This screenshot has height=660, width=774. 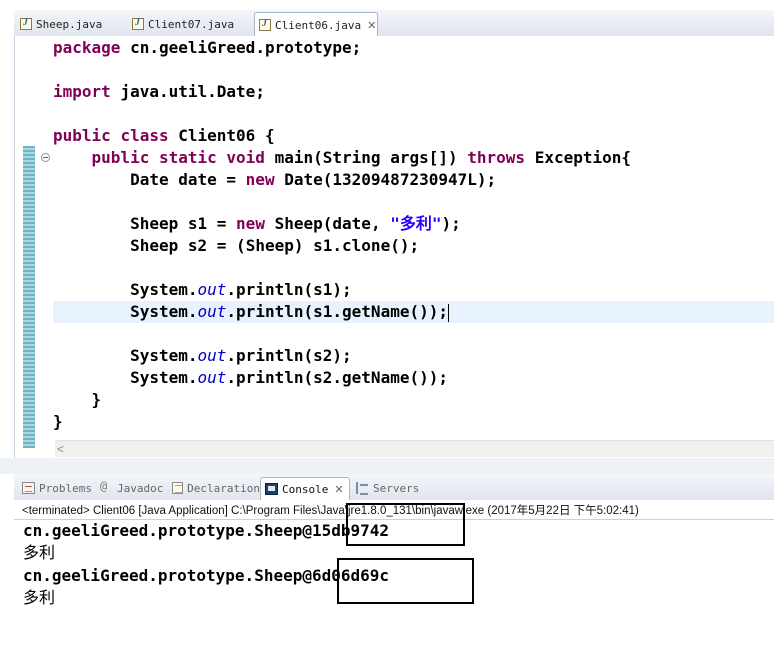 I want to click on code-line: Sheep s2 = (Sheep) s1.clone();, so click(x=275, y=245).